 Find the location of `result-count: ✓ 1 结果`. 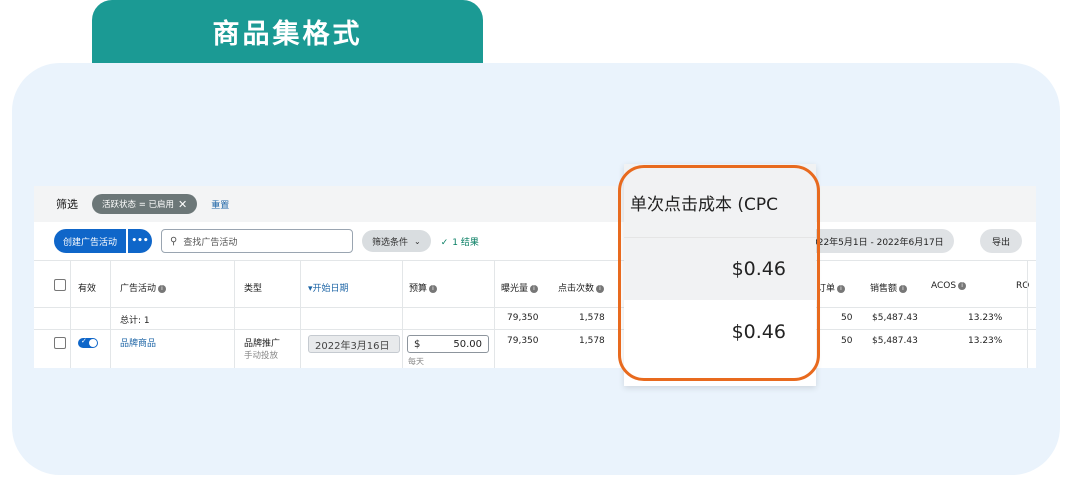

result-count: ✓ 1 结果 is located at coordinates (460, 241).